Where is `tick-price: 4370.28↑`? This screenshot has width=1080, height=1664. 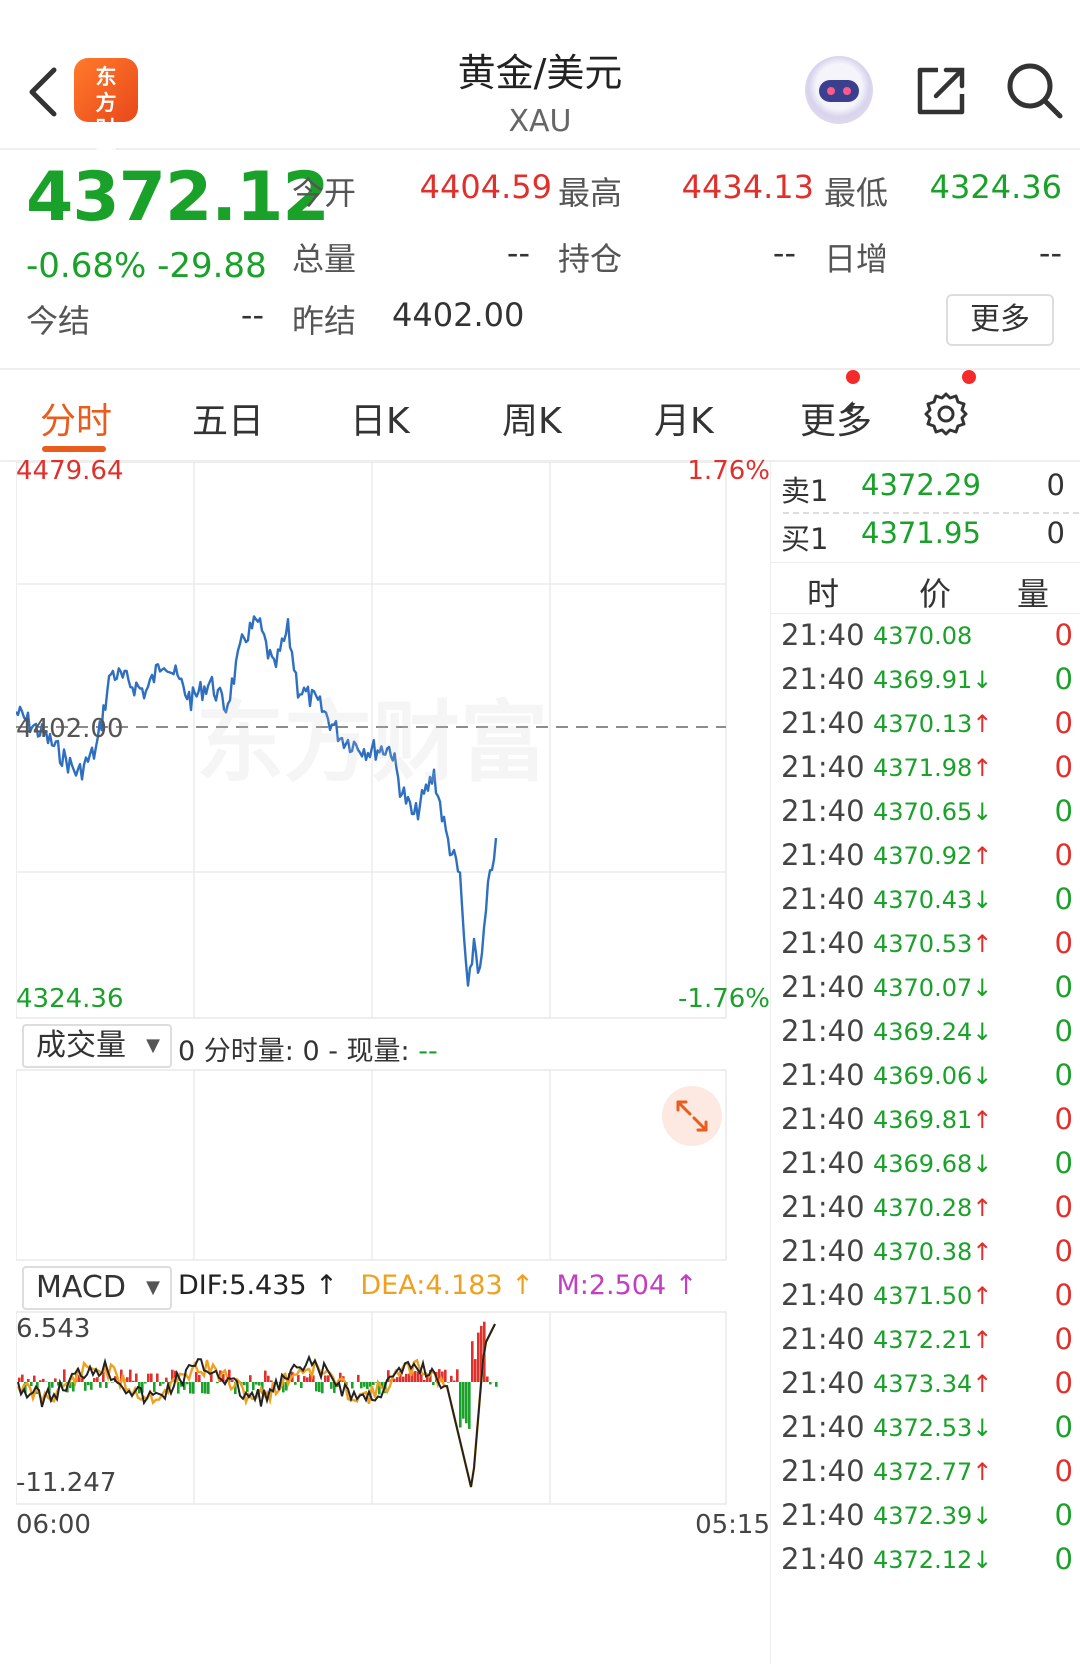
tick-price: 4370.28↑ is located at coordinates (932, 1208).